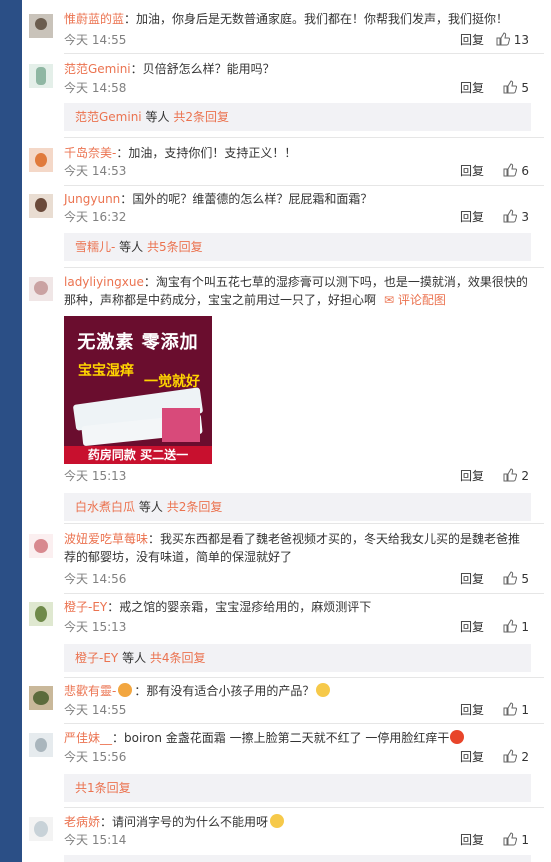 The width and height of the screenshot is (551, 862). Describe the element at coordinates (525, 88) in the screenshot. I see `like-count: 5` at that location.